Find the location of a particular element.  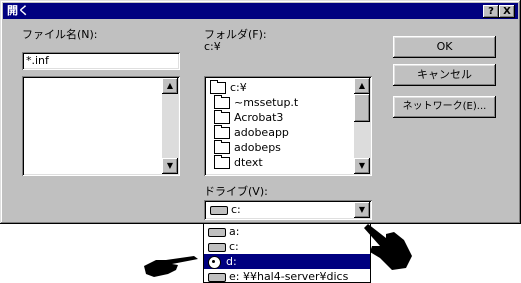

folder-item: c:¥ is located at coordinates (228, 87).